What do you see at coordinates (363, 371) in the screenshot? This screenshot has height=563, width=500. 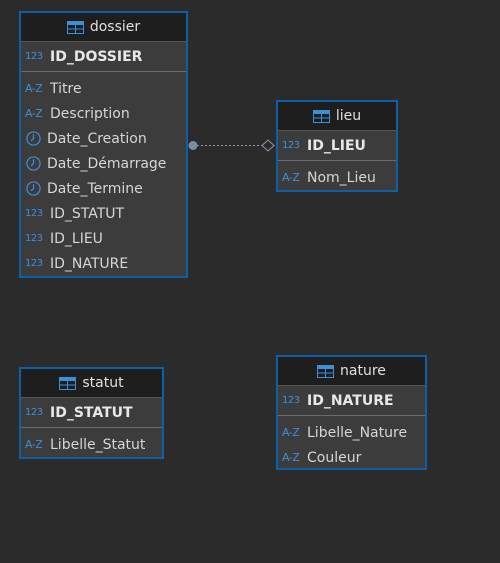 I see `entity-title: nature` at bounding box center [363, 371].